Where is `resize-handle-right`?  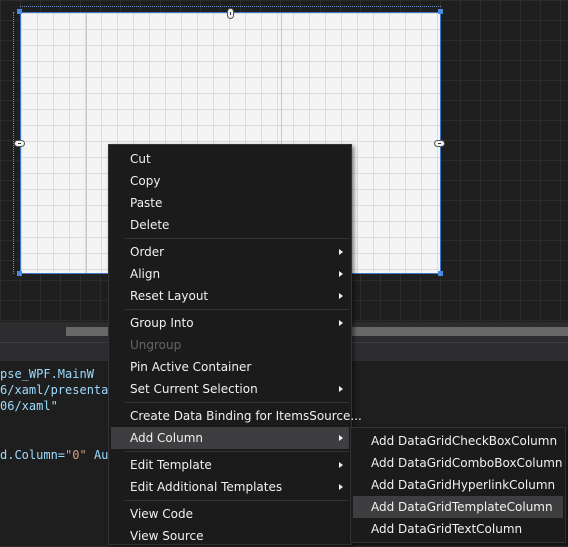
resize-handle-right is located at coordinates (439, 143).